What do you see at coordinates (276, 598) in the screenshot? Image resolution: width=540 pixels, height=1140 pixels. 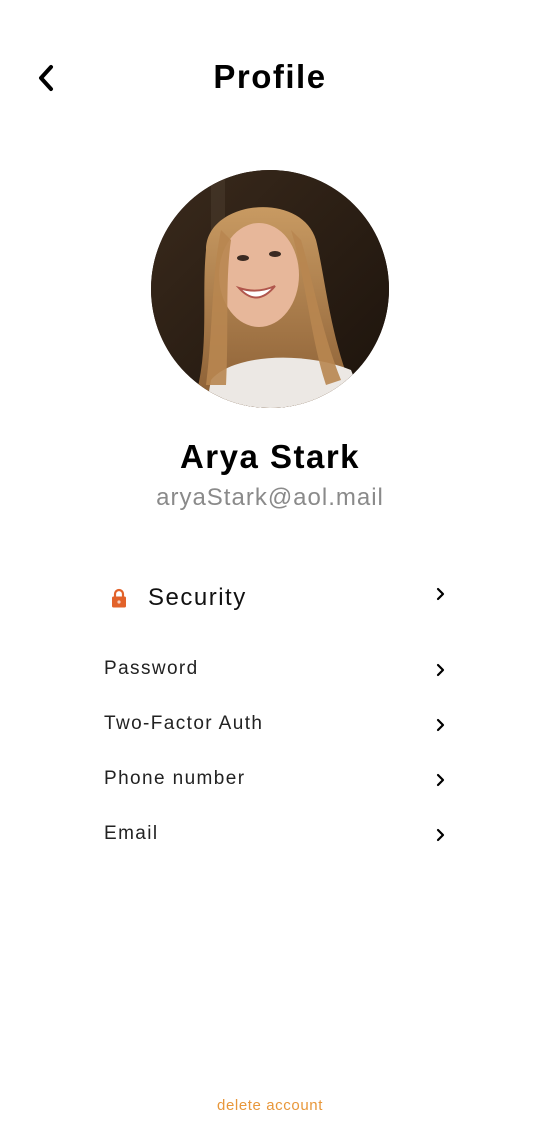 I see `security-section-header: Security` at bounding box center [276, 598].